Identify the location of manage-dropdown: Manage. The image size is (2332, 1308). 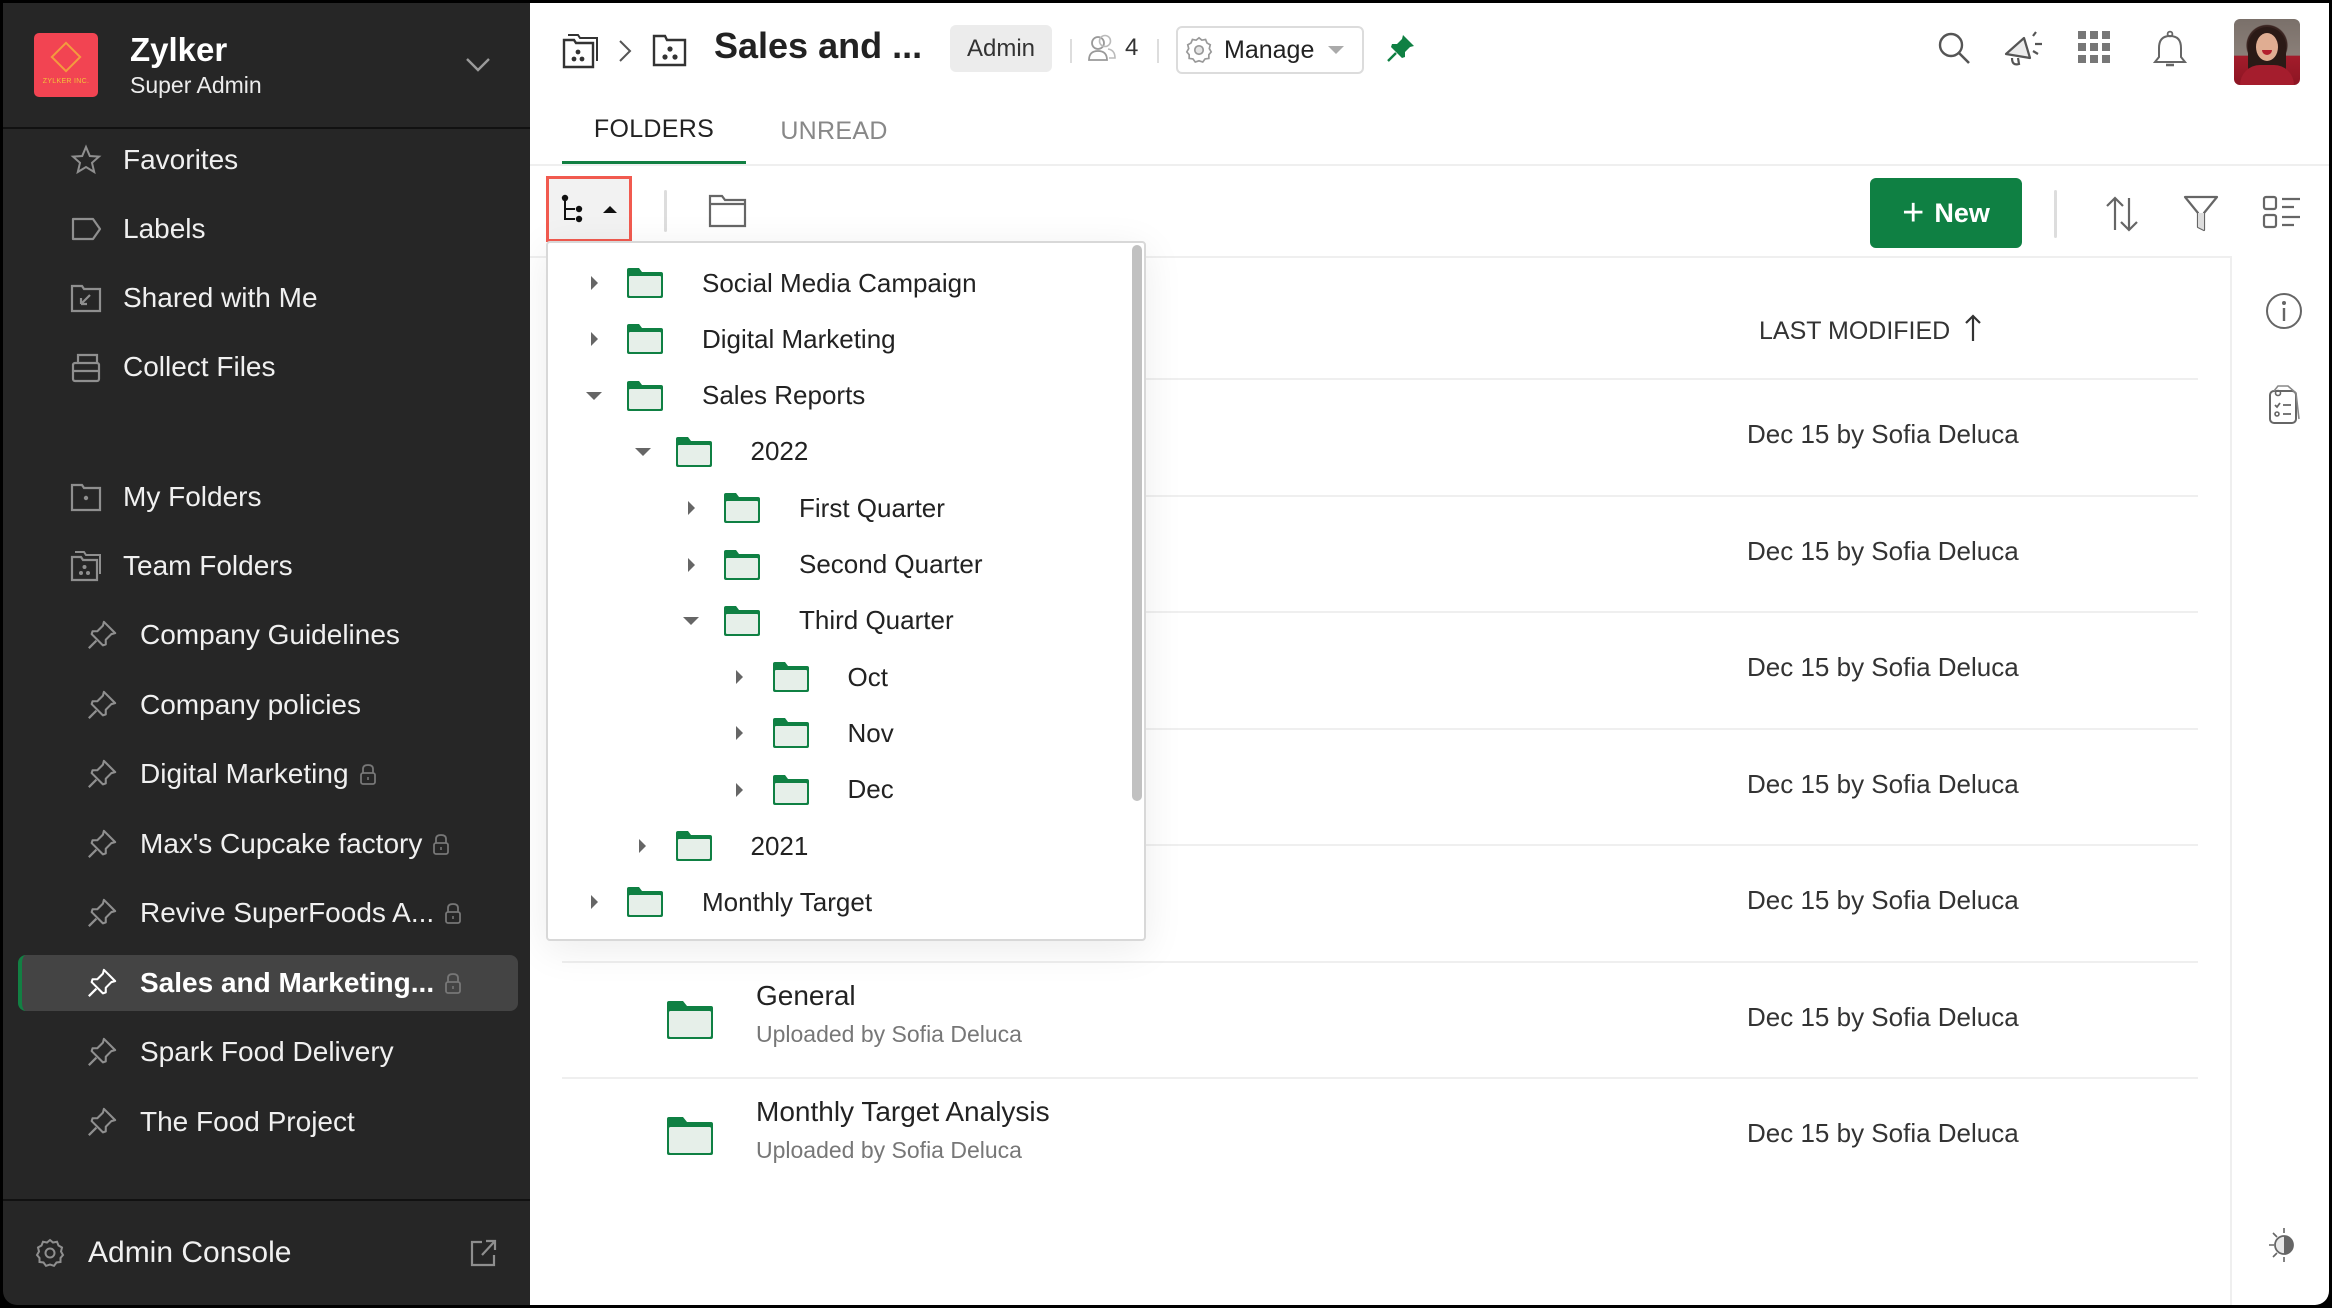
(1270, 50).